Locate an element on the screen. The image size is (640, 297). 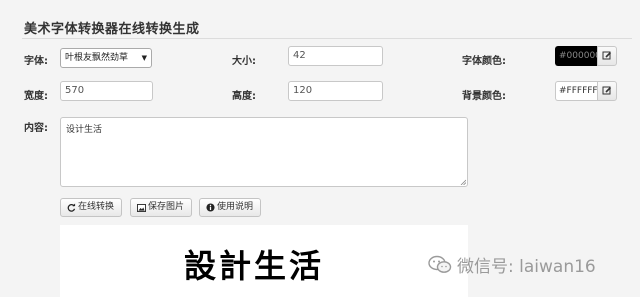
convert-button: 在线转换 is located at coordinates (91, 207).